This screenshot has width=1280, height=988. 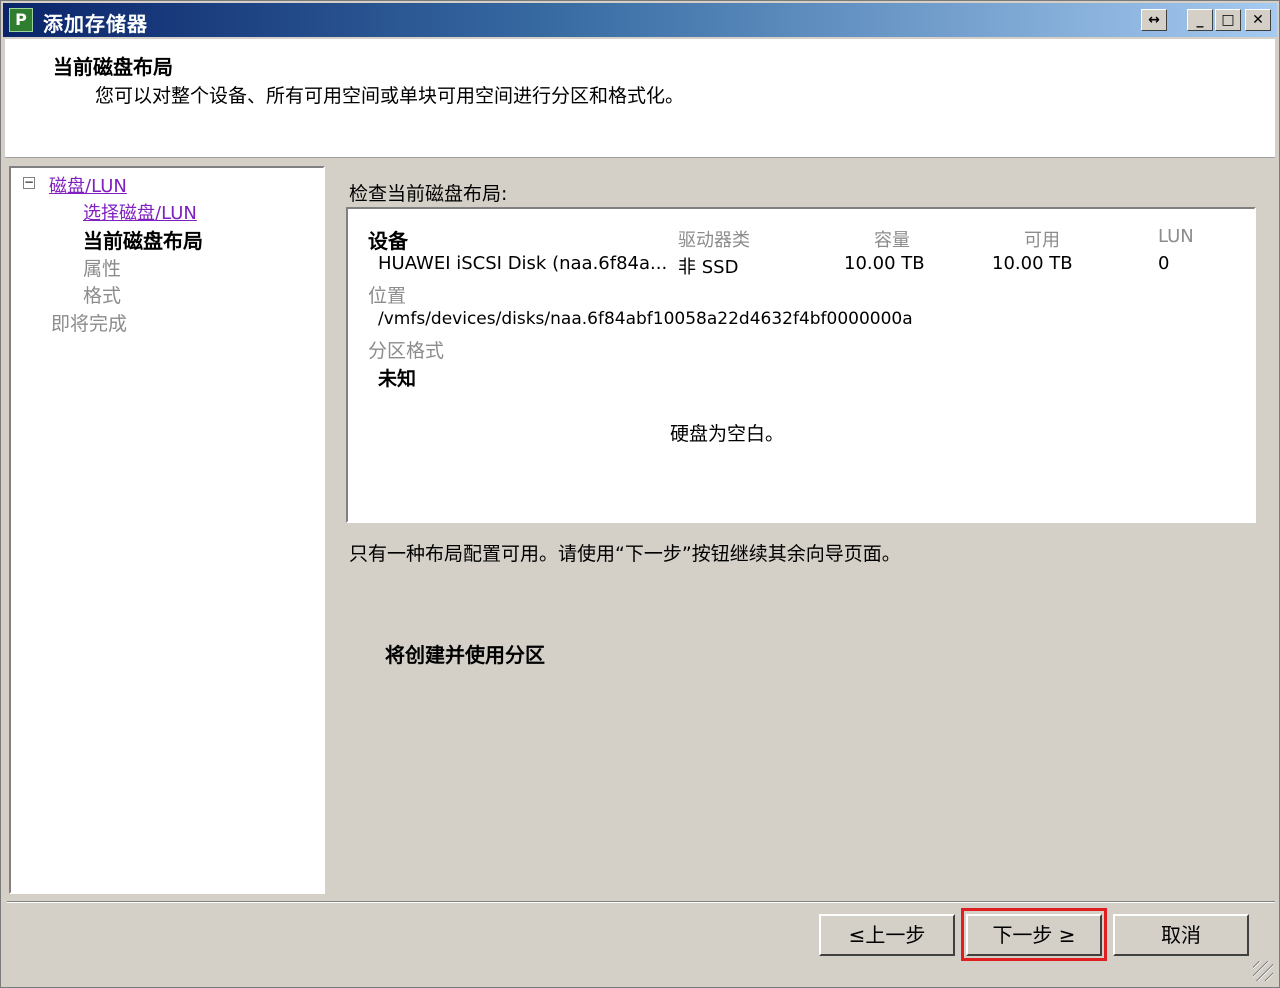 What do you see at coordinates (1228, 20) in the screenshot?
I see `maximize-button: □` at bounding box center [1228, 20].